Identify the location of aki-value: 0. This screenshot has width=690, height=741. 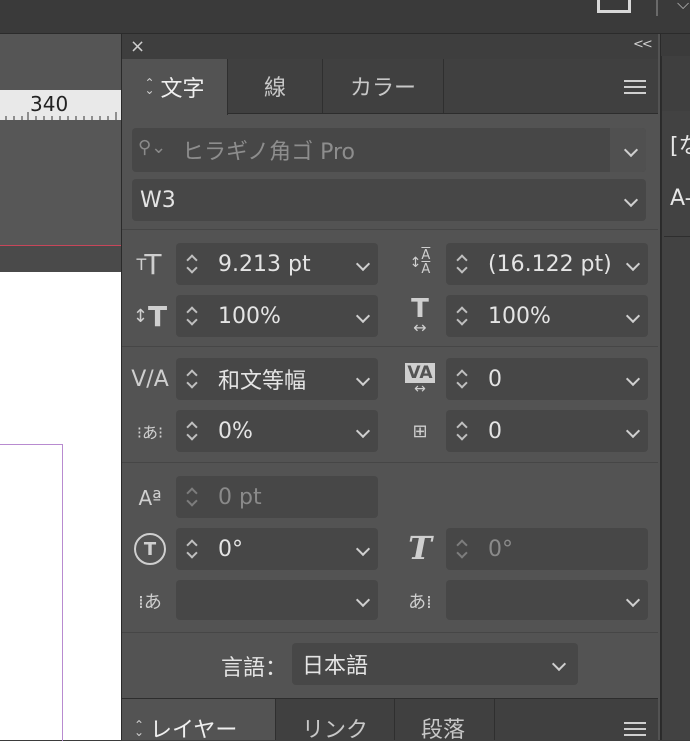
(495, 431).